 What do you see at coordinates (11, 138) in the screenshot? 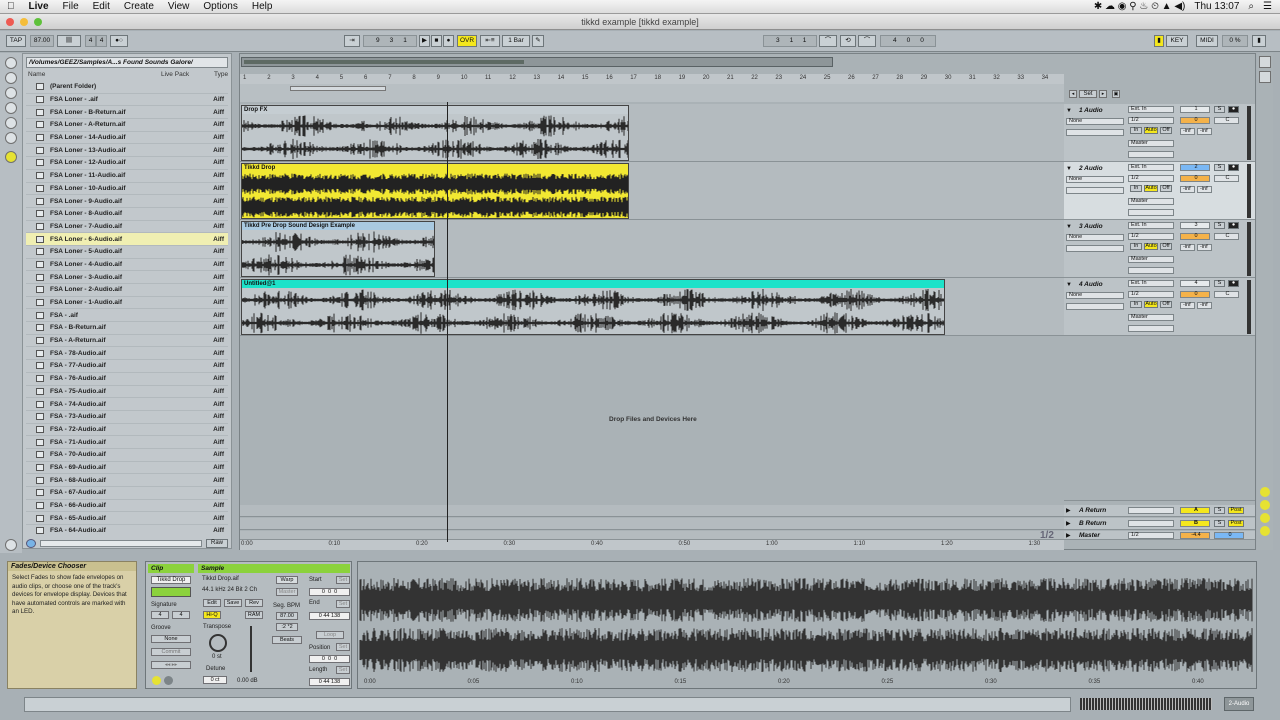
I see `browser-folder-4-icon` at bounding box center [11, 138].